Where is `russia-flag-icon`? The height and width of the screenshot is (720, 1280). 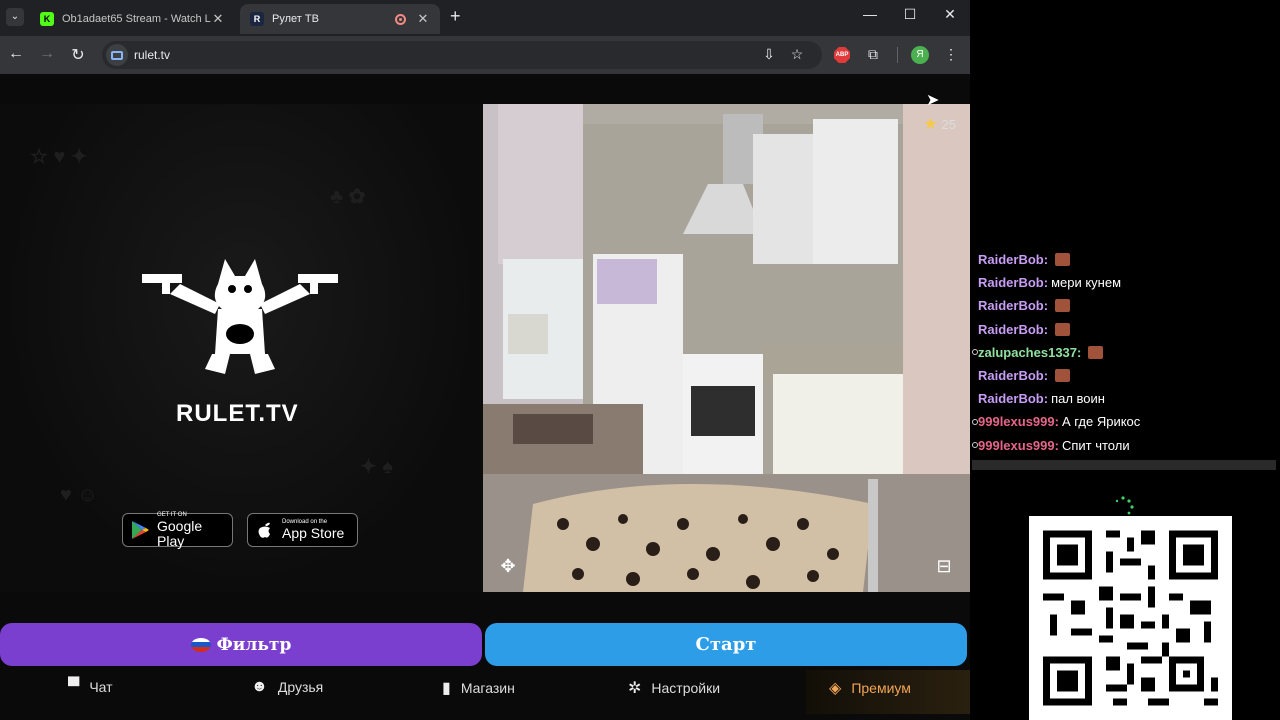
russia-flag-icon is located at coordinates (200, 644).